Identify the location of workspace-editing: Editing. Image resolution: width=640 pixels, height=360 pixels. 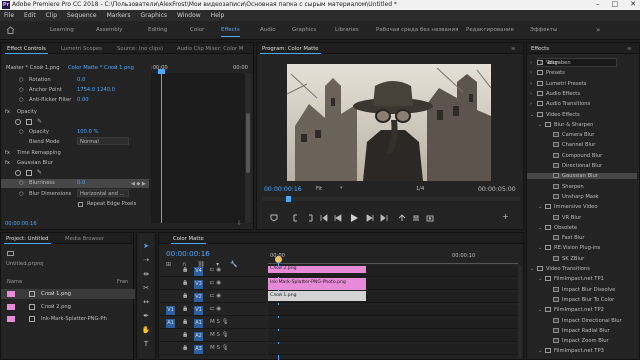
(157, 30).